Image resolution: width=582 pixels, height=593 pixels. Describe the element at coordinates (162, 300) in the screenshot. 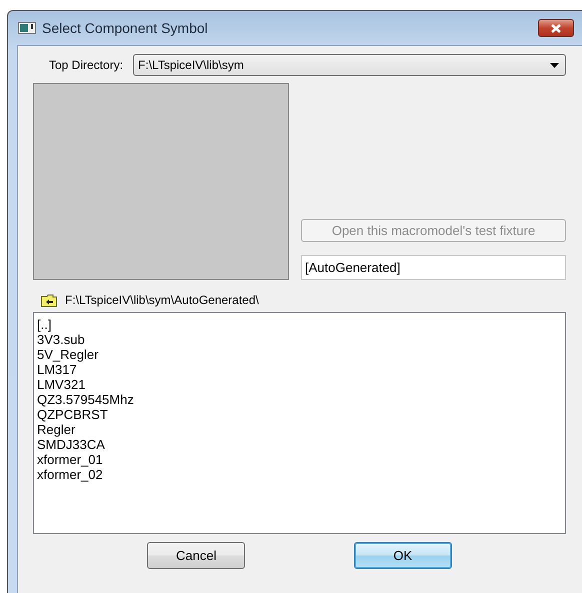

I see `current-path: F:\LTspiceIV\lib\sym\AutoGenerated\` at that location.